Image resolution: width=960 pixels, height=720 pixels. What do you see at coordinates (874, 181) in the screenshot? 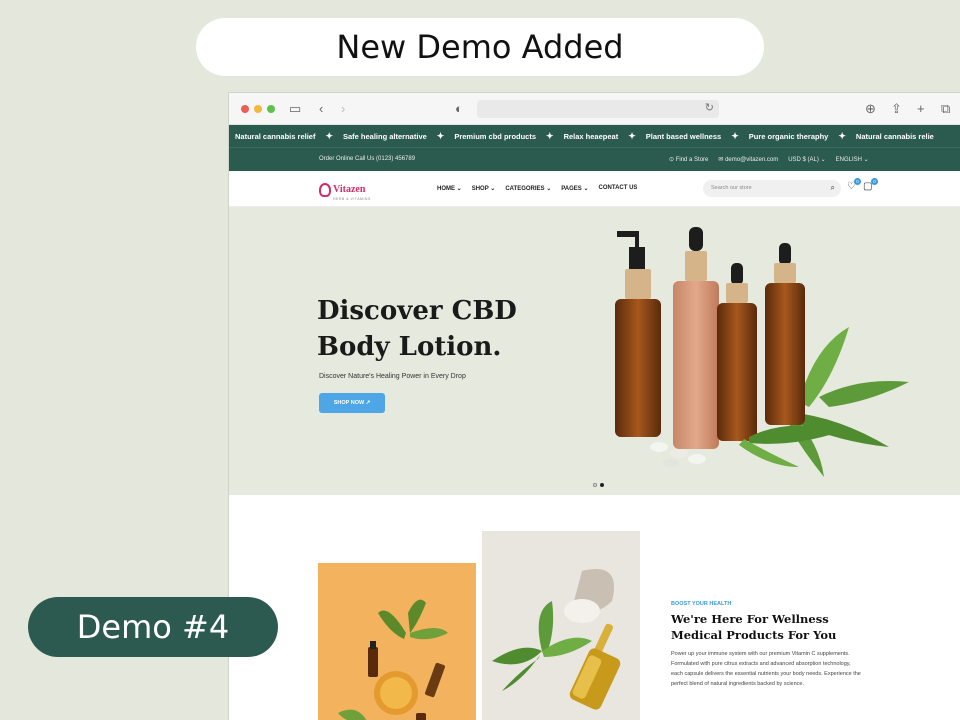
I see `cart-count-badge: 0` at bounding box center [874, 181].